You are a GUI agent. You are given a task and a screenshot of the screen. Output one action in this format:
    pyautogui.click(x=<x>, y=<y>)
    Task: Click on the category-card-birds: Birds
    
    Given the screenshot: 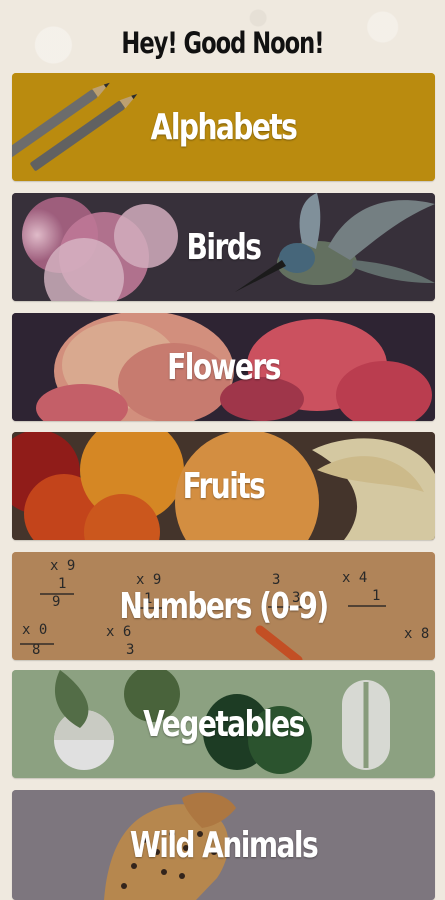 What is the action you would take?
    pyautogui.click(x=223, y=247)
    